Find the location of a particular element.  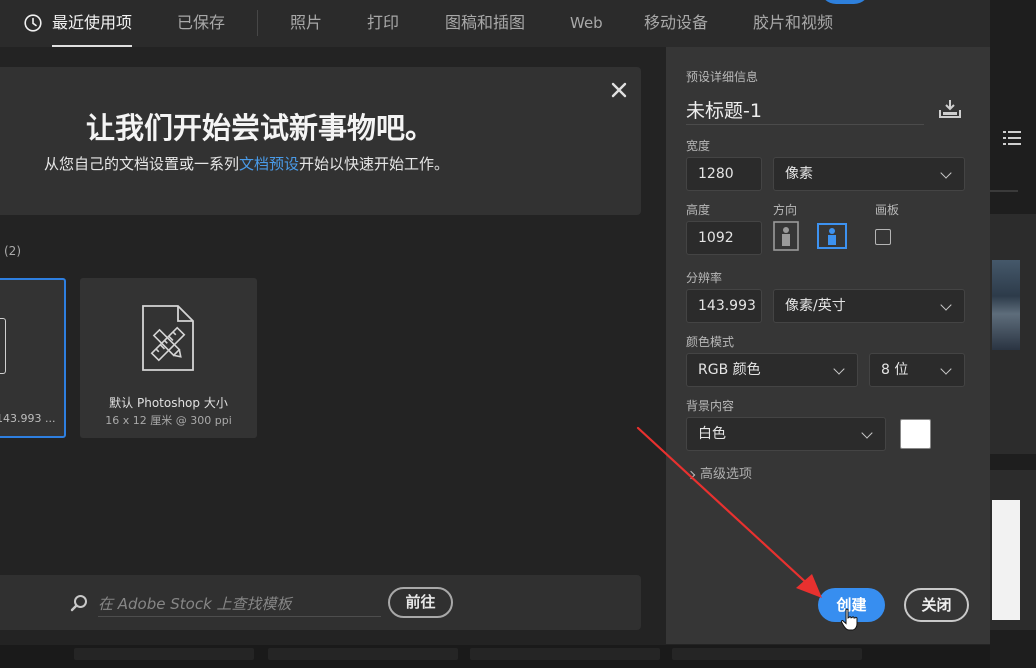

height-label: 高度 is located at coordinates (698, 210).